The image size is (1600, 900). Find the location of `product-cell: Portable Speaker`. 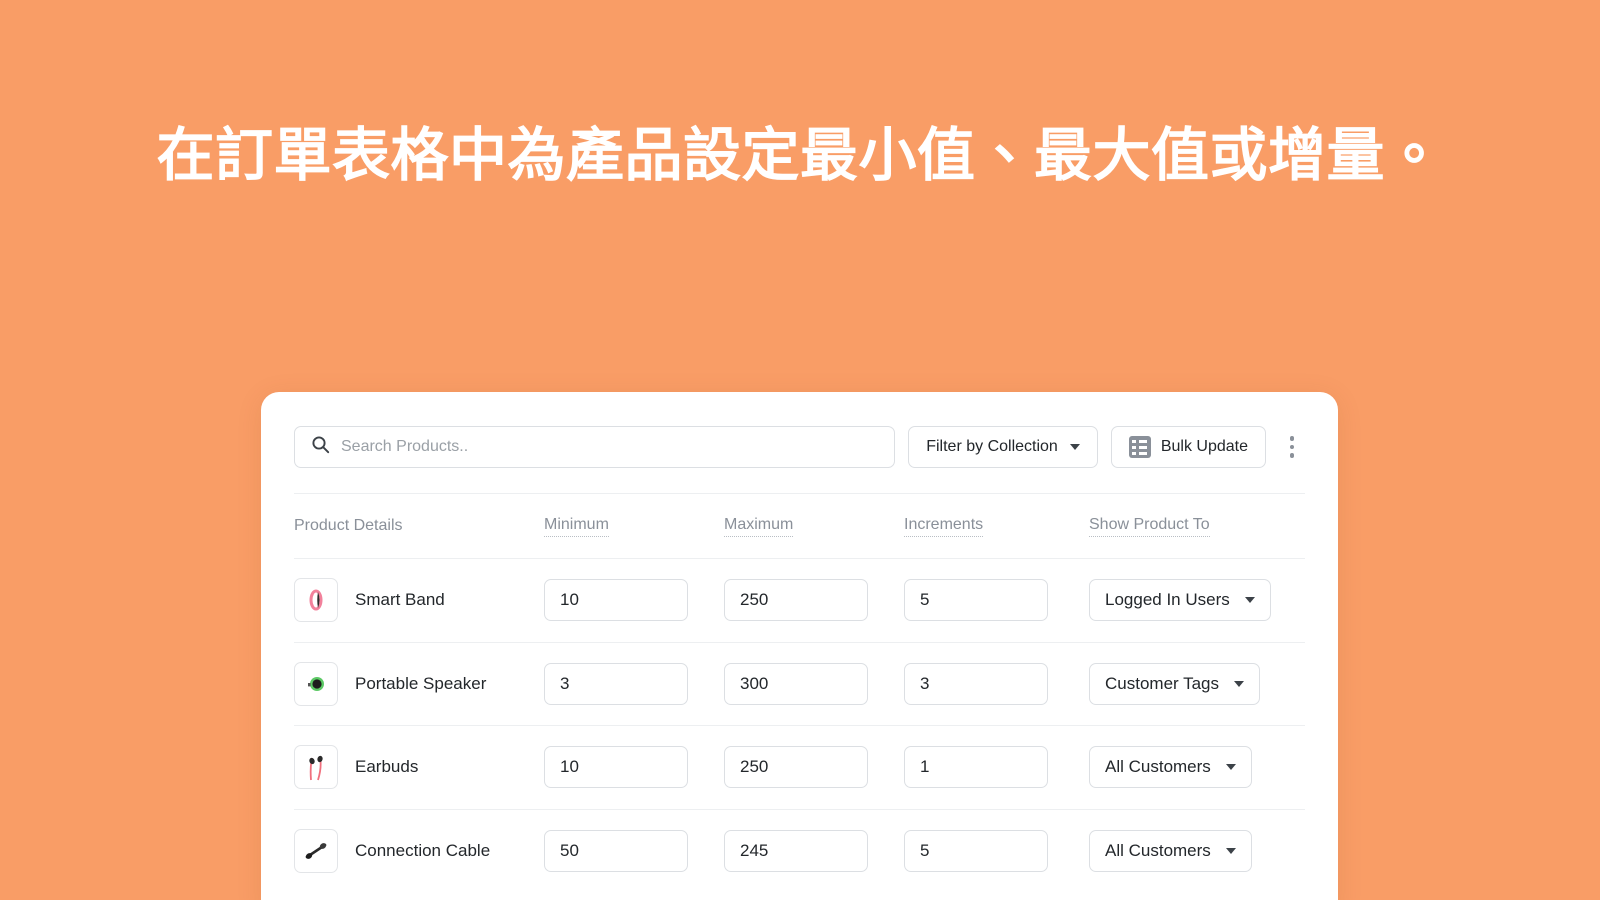

product-cell: Portable Speaker is located at coordinates (419, 683).